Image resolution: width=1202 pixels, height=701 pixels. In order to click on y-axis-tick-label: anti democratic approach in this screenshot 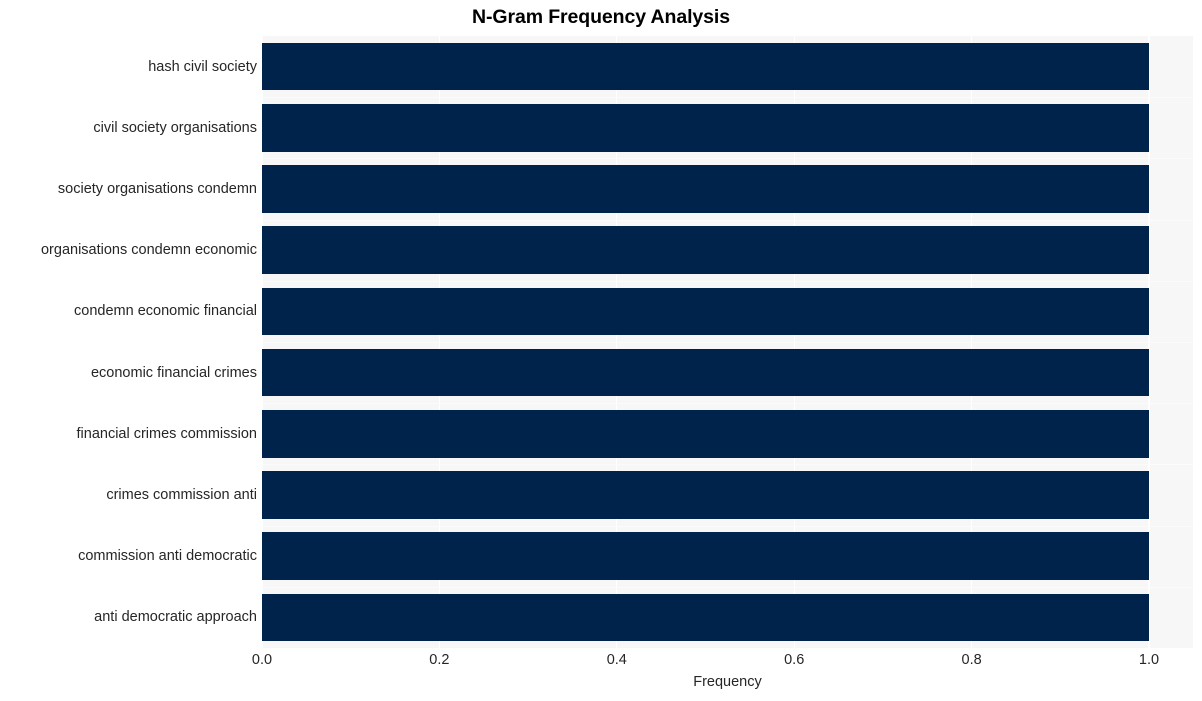, I will do `click(175, 617)`.